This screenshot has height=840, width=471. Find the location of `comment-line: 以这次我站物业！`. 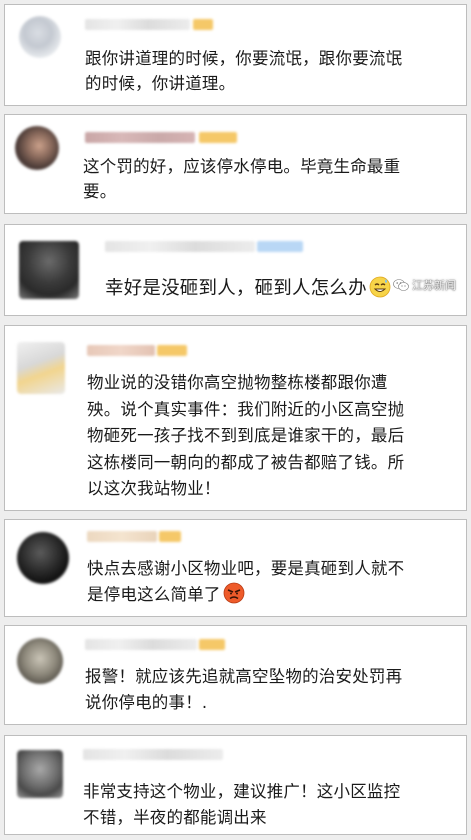

comment-line: 以这次我站物业！ is located at coordinates (154, 488).